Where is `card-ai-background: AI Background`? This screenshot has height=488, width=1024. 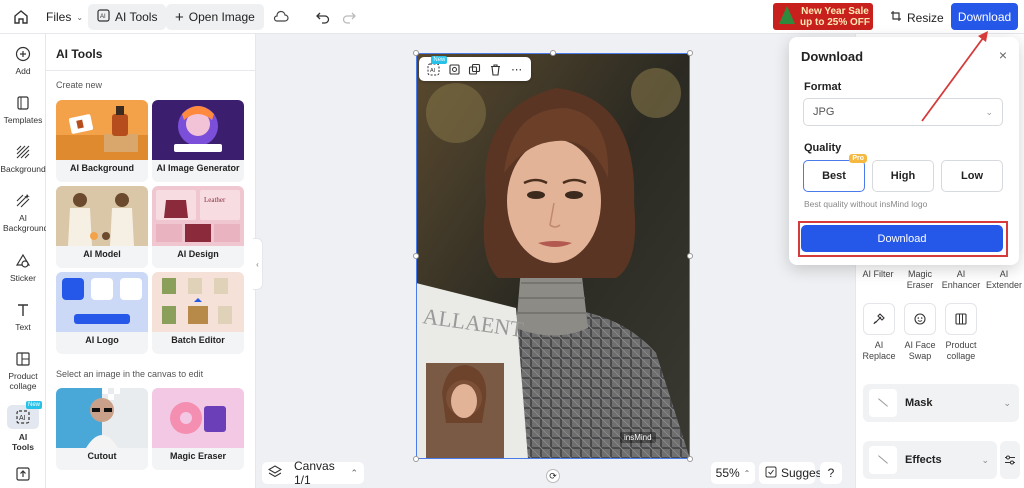
card-ai-background: AI Background is located at coordinates (102, 141).